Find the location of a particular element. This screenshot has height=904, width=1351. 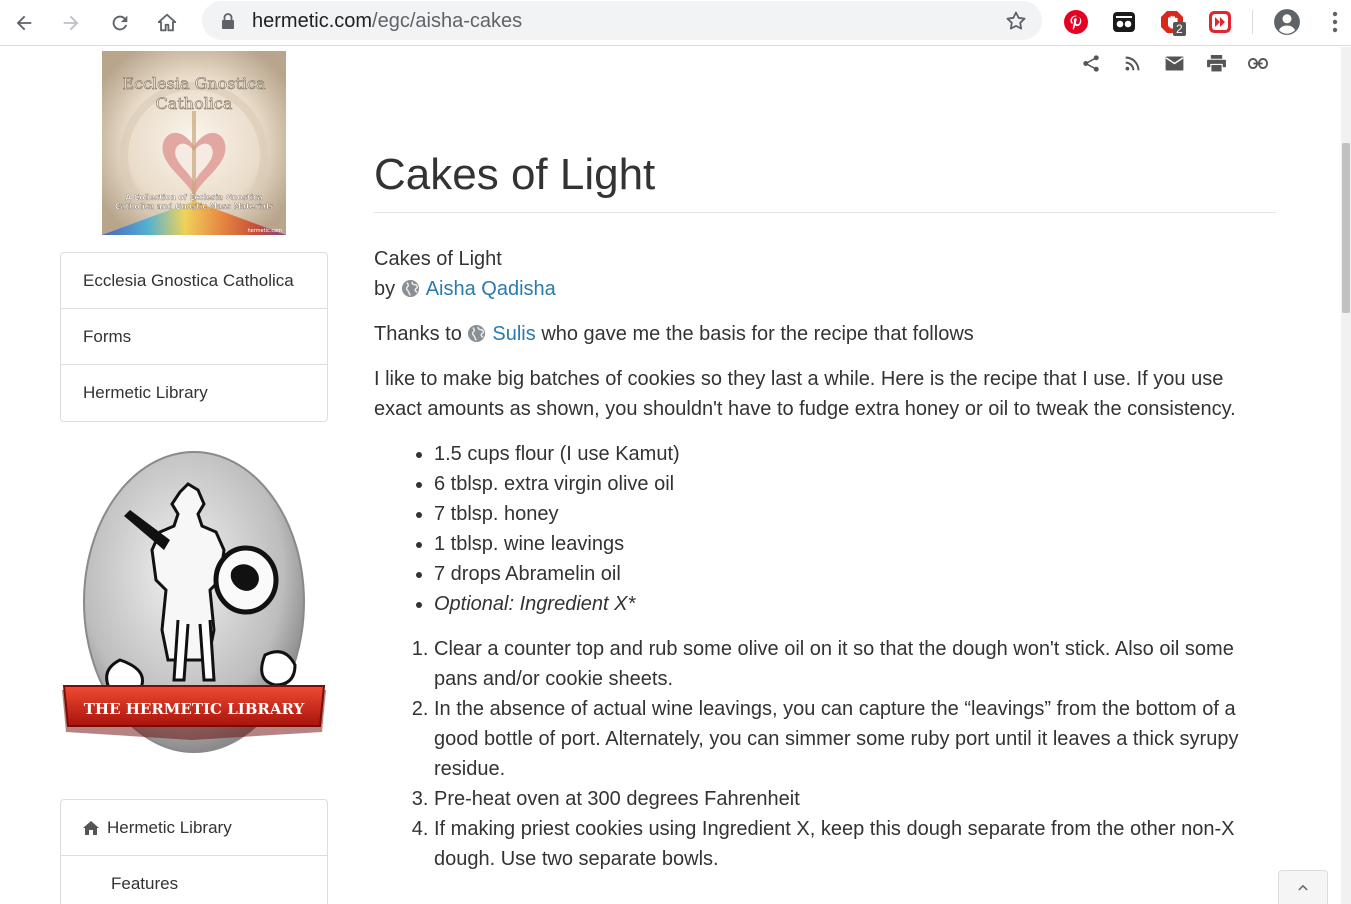

sulis-link: Sulis is located at coordinates (513, 334).